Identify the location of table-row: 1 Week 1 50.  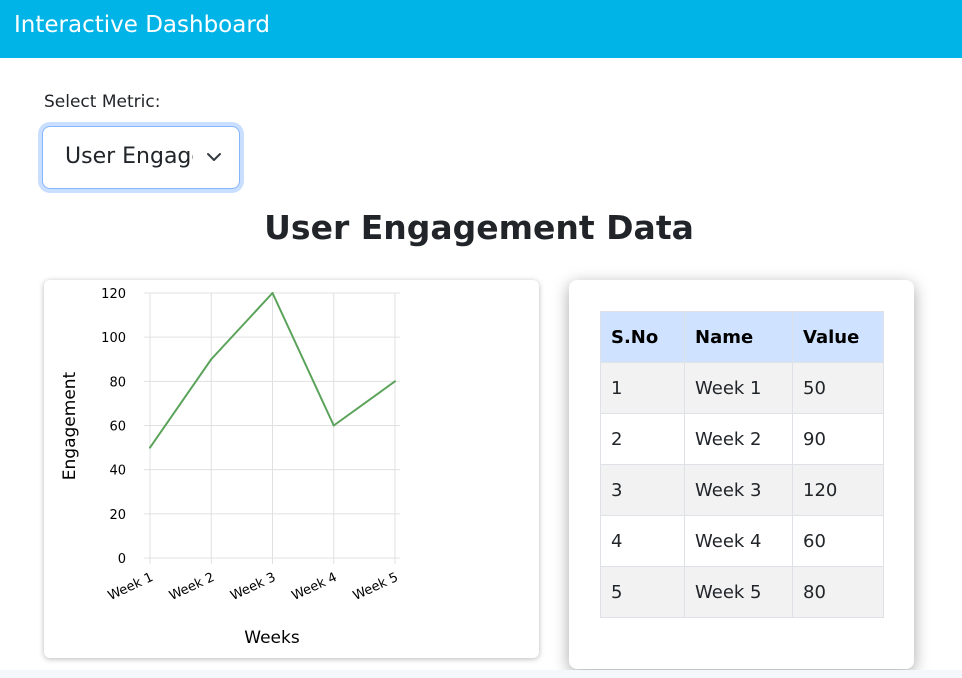
(742, 388).